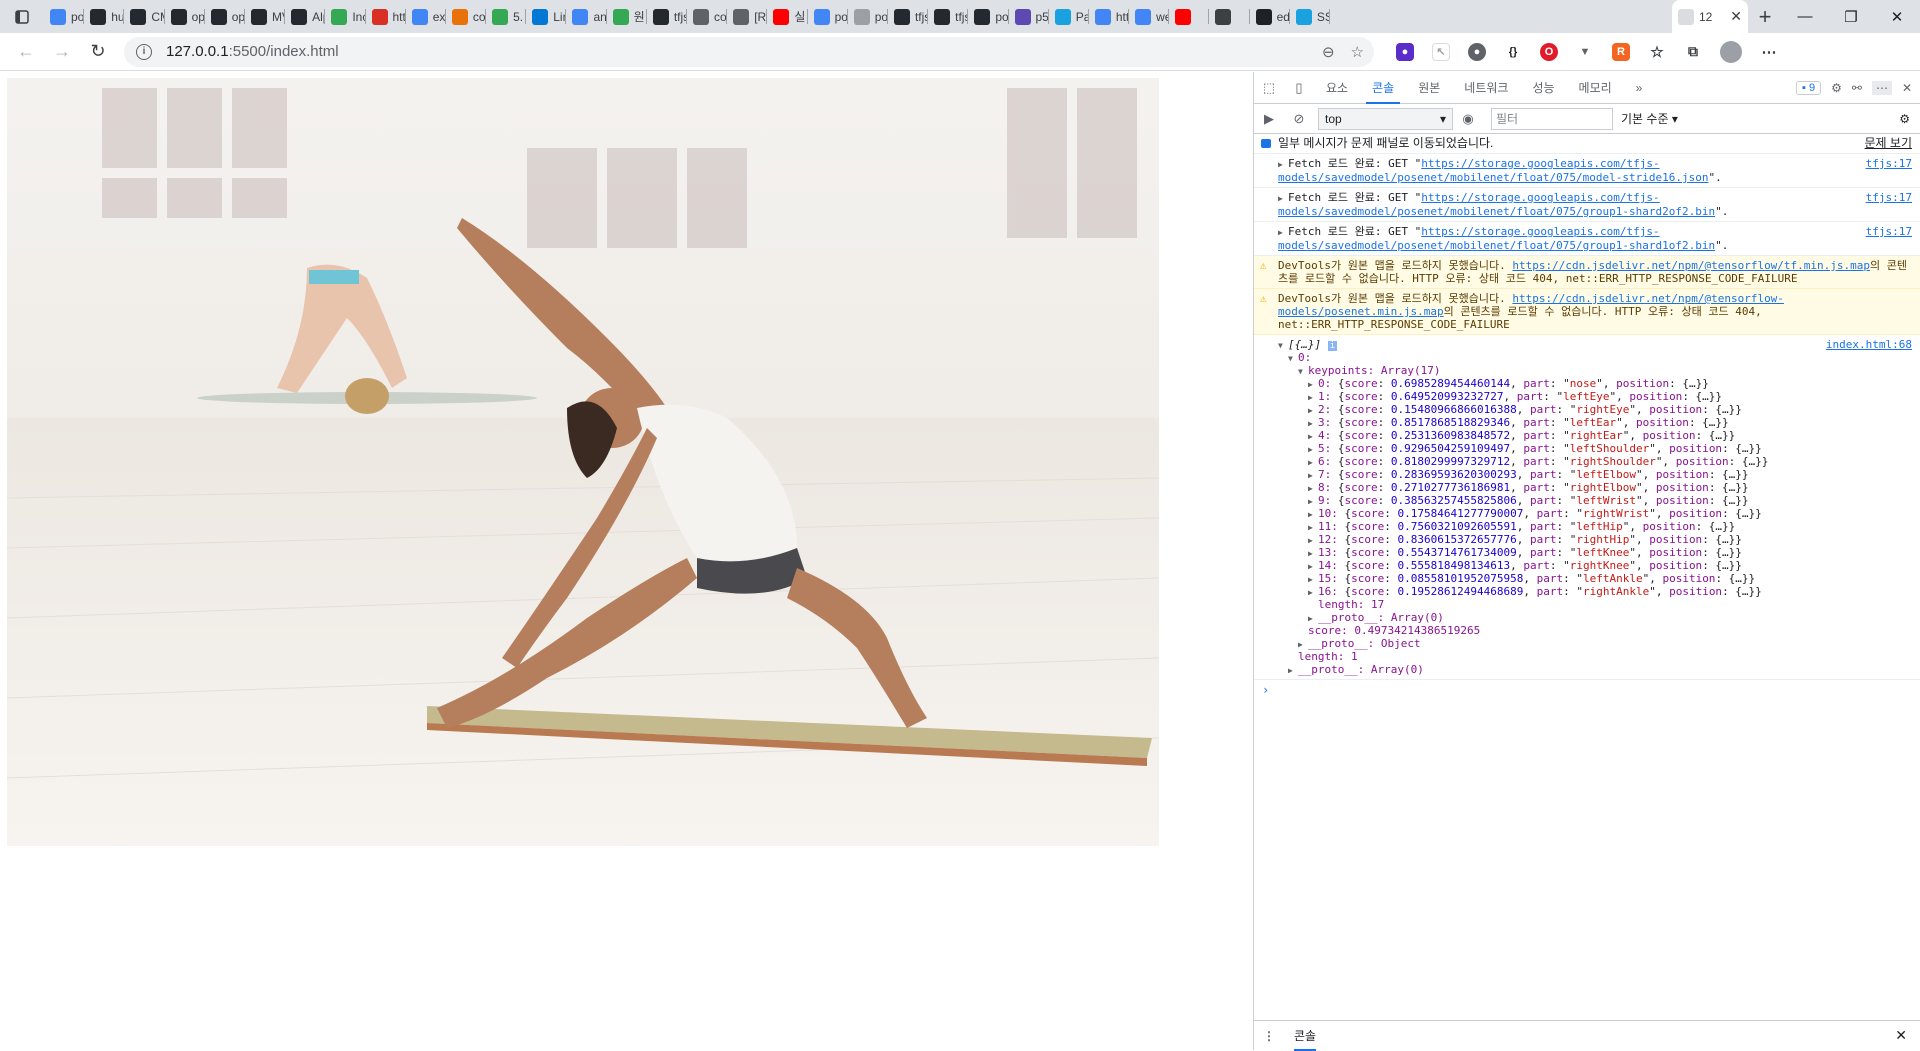  What do you see at coordinates (1305, 1036) in the screenshot?
I see `drawer-tab-console: 콘솔` at bounding box center [1305, 1036].